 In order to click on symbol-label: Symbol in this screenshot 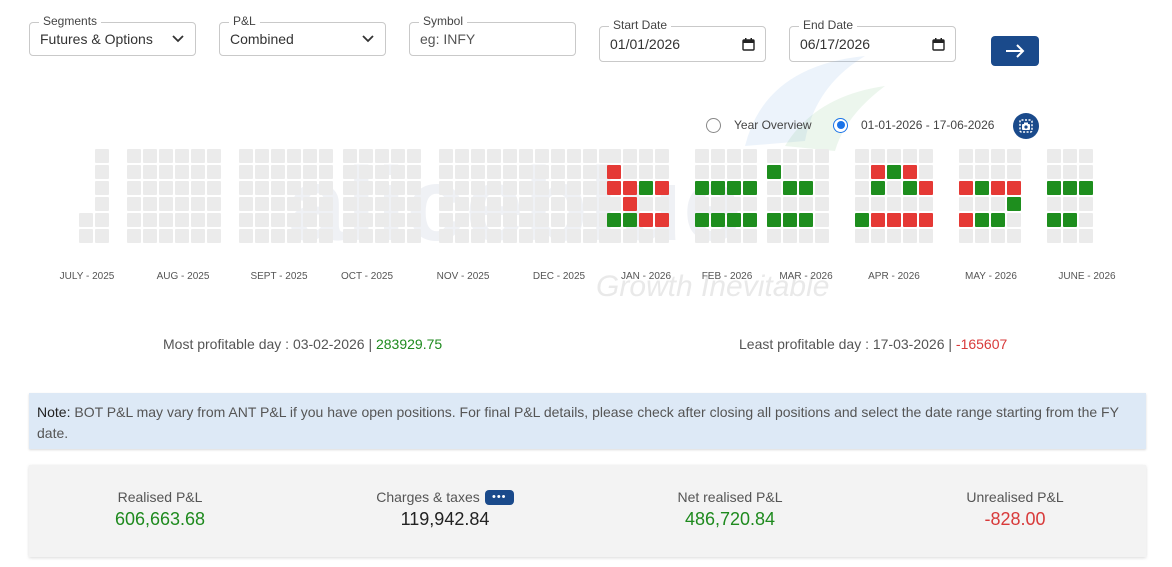, I will do `click(443, 21)`.